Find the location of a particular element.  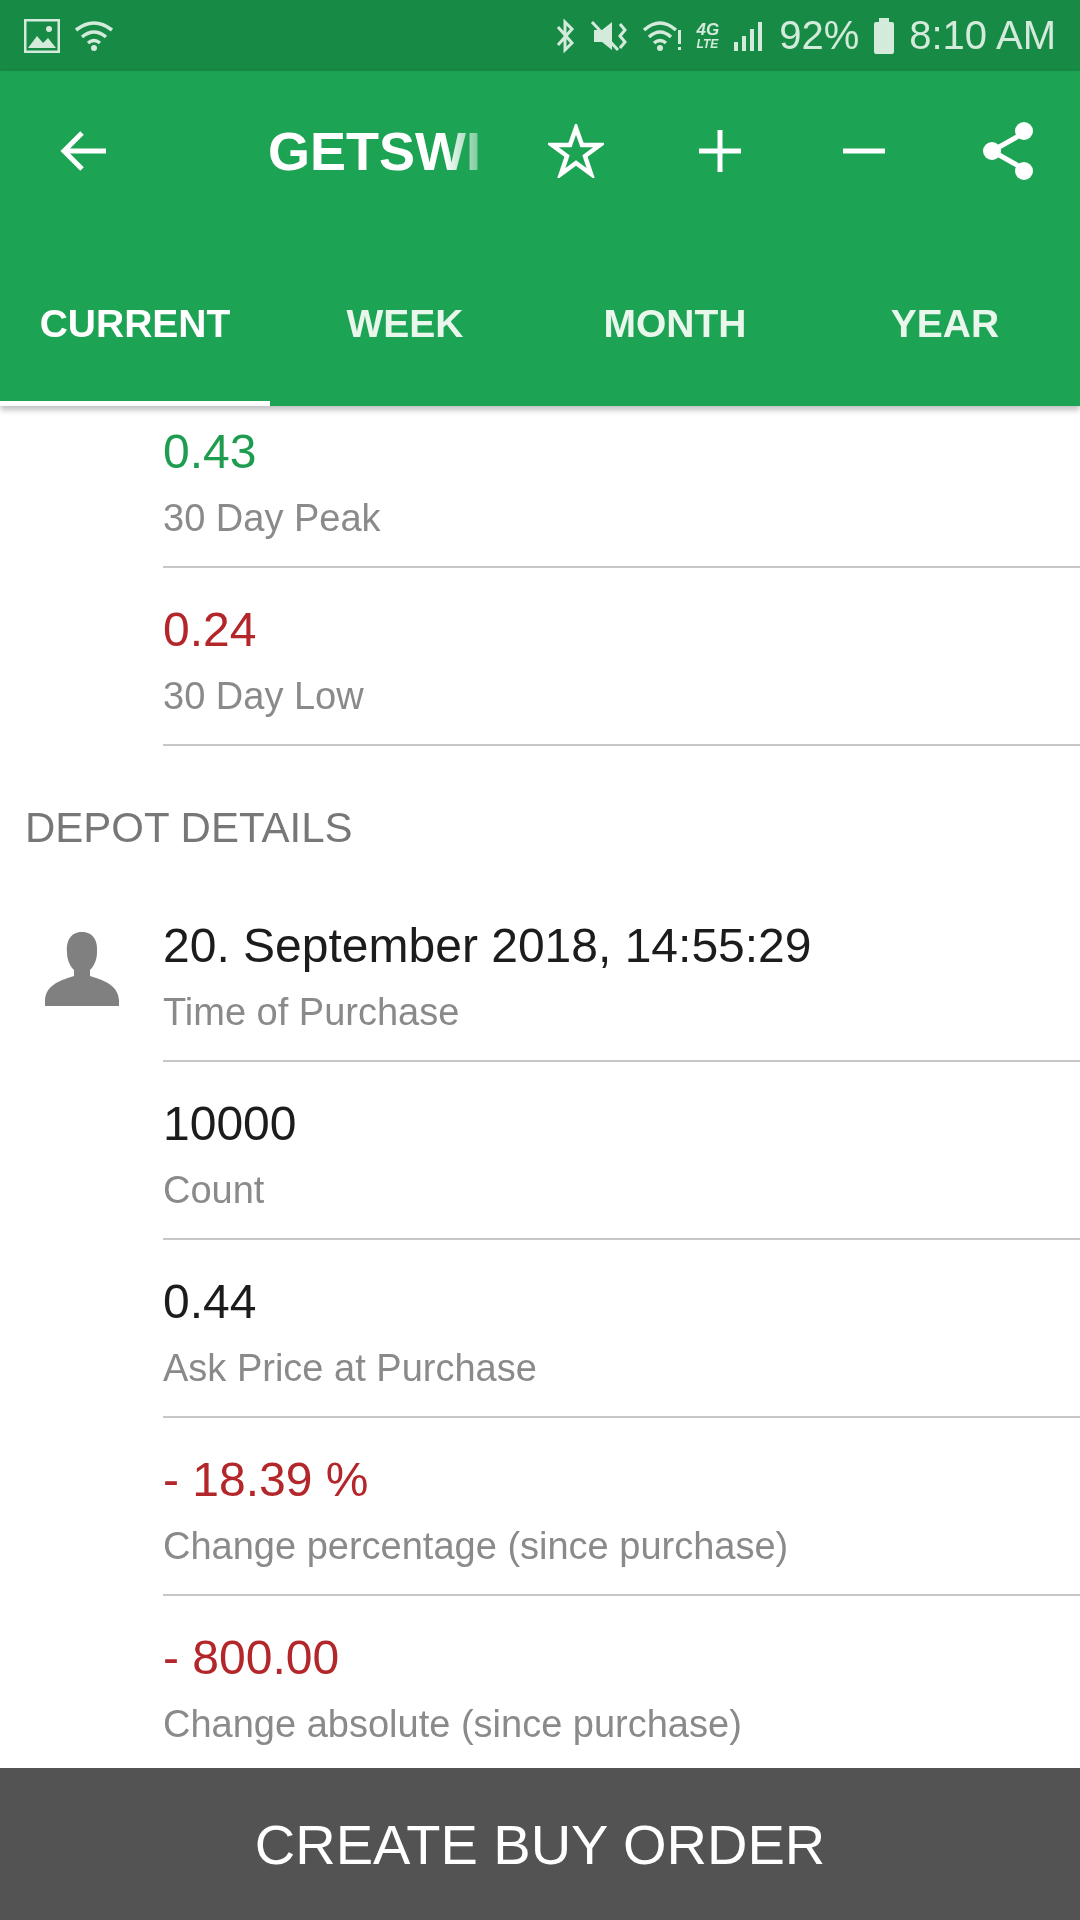

value-text: 10000 is located at coordinates (230, 1124).